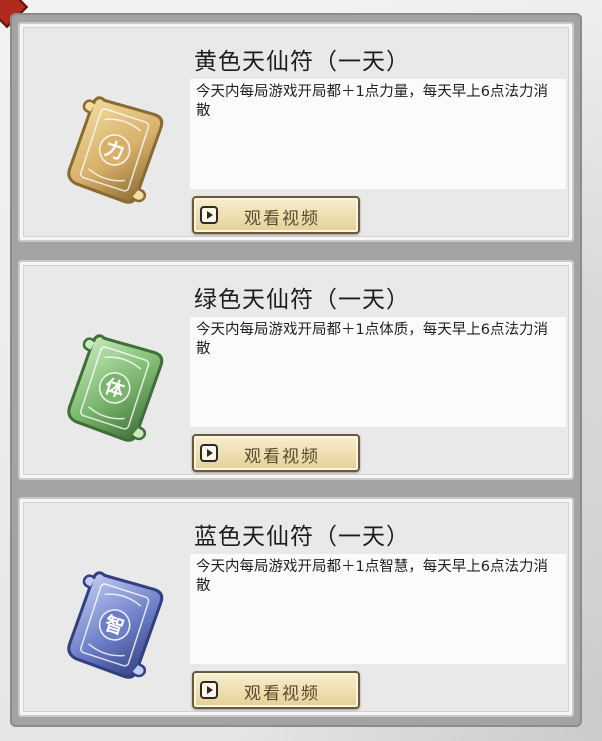  I want to click on description-box: 今天内每局游戏开局都＋1点力量，每天早上6点法力消散, so click(378, 134).